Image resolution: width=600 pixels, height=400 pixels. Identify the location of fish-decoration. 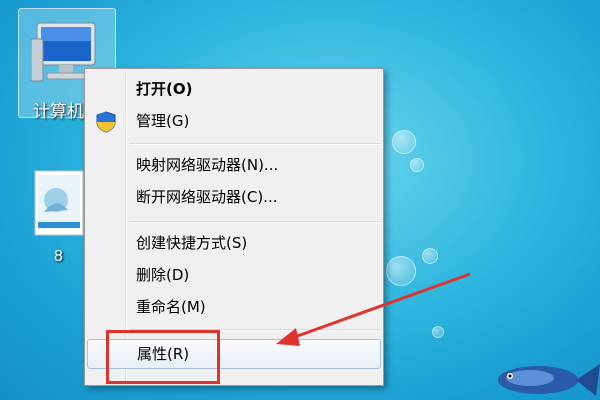
(549, 380).